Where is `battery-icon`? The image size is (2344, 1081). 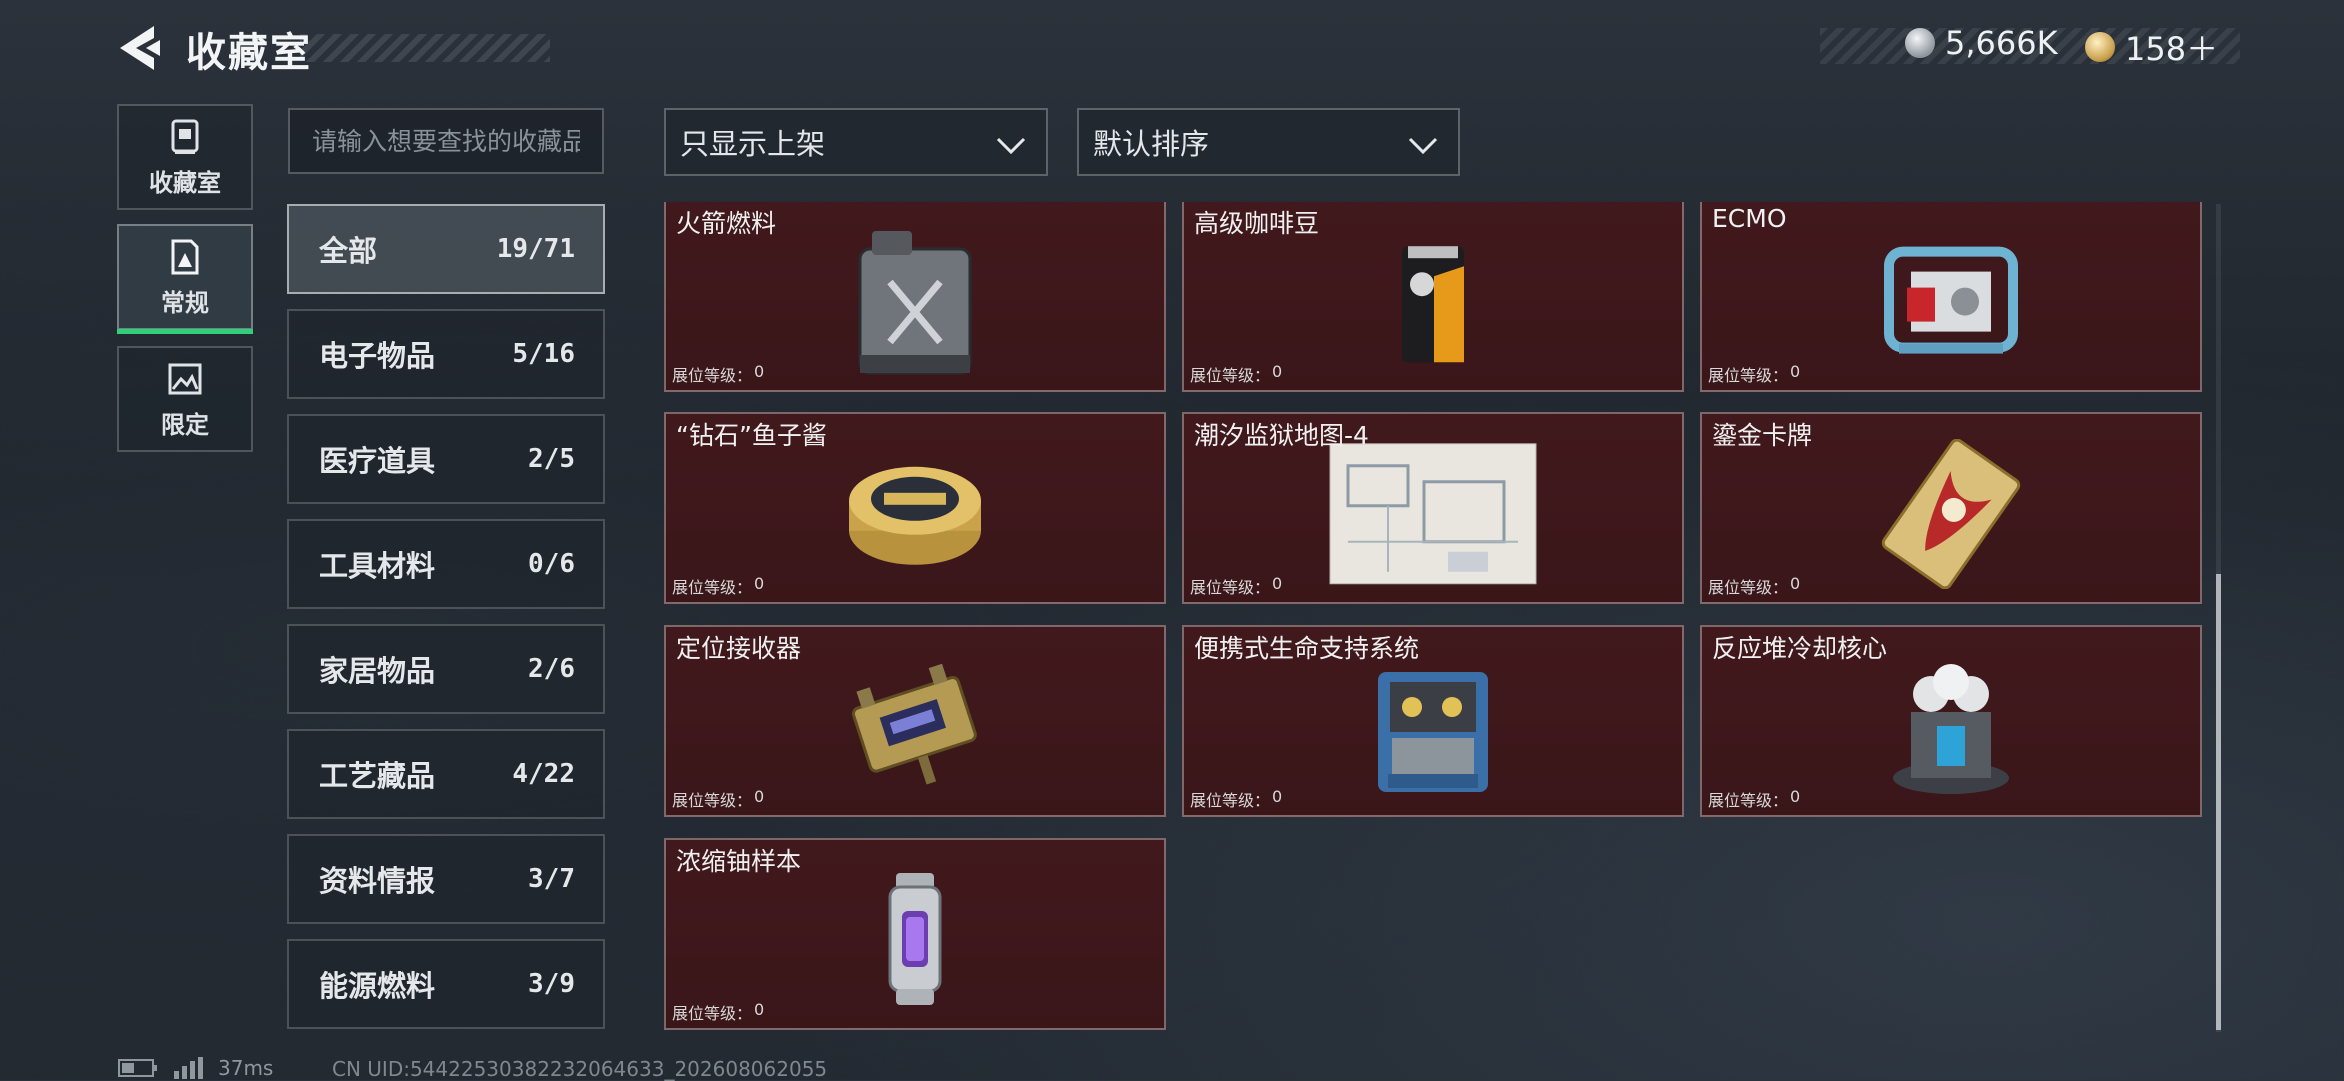
battery-icon is located at coordinates (137, 1068).